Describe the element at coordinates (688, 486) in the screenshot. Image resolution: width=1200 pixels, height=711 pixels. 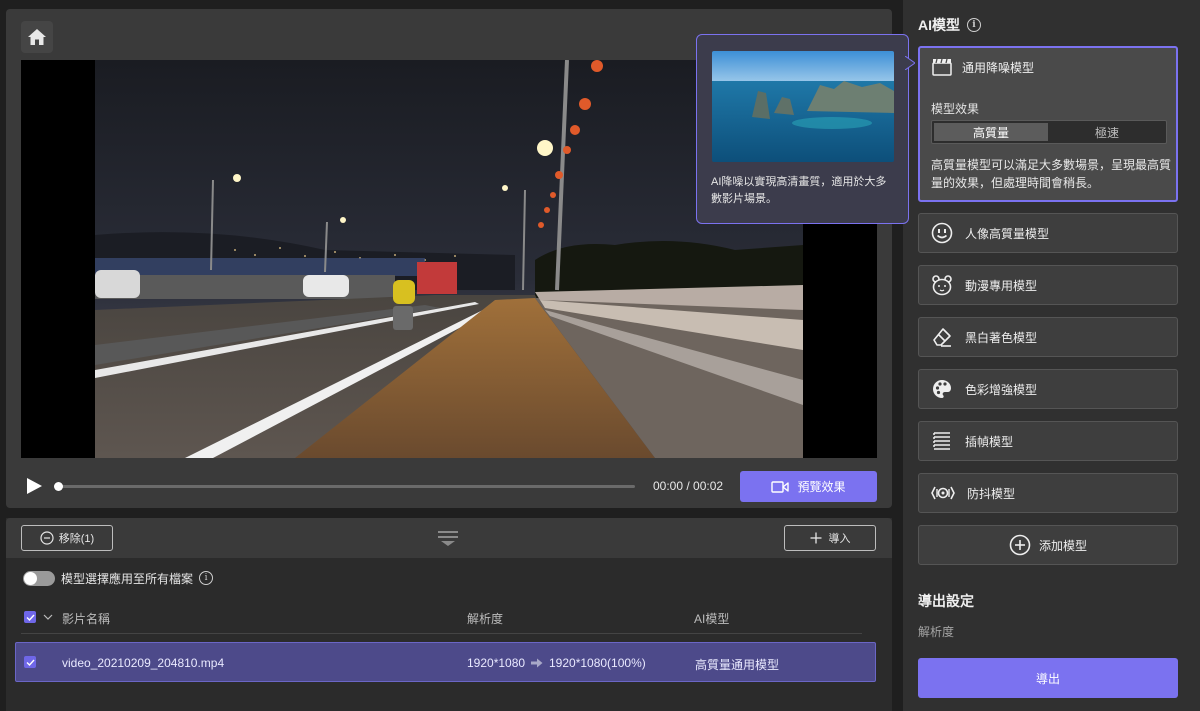
I see `time-display: 00:00 / 00:02` at that location.